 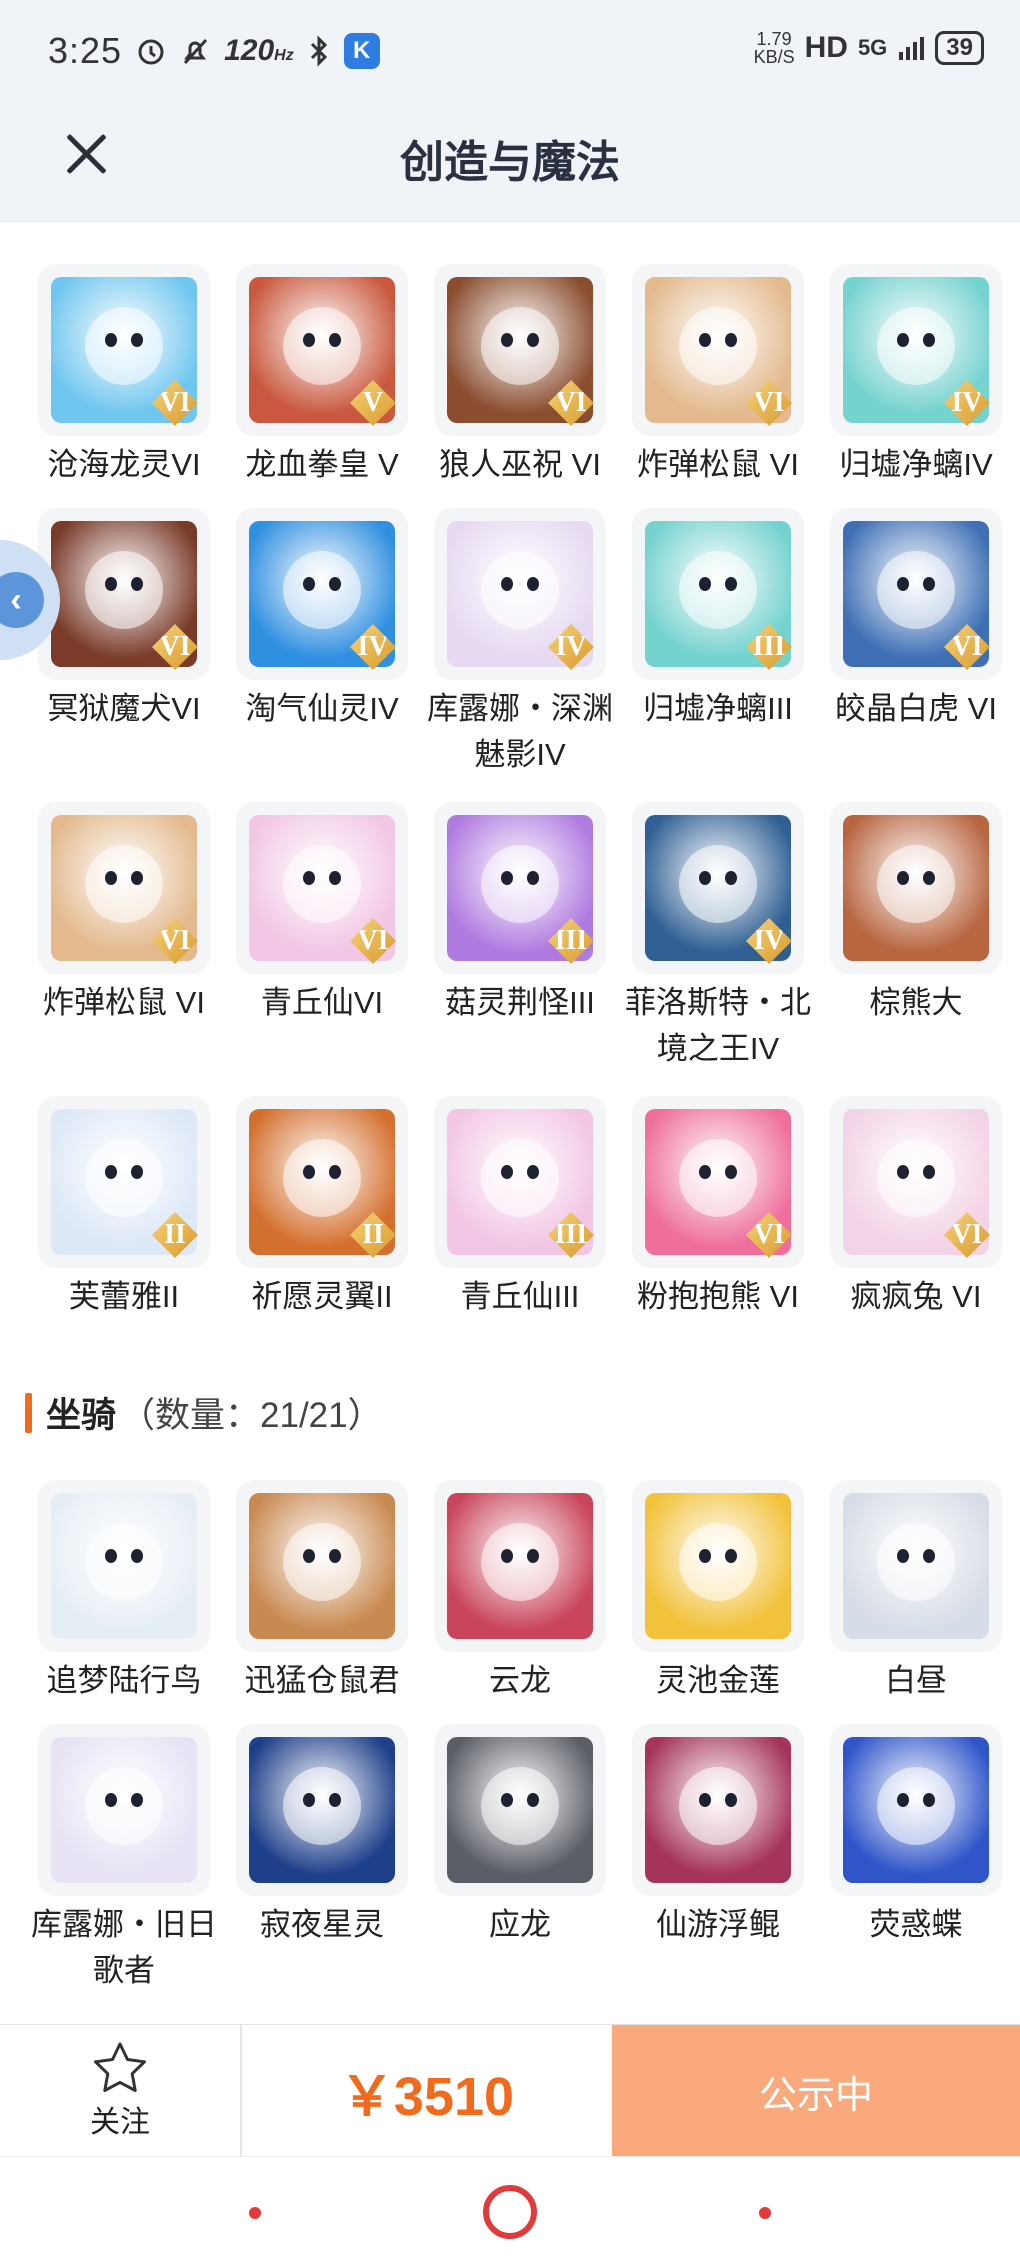 I want to click on pet-item: II 祈愿灵翼II, so click(x=322, y=1221).